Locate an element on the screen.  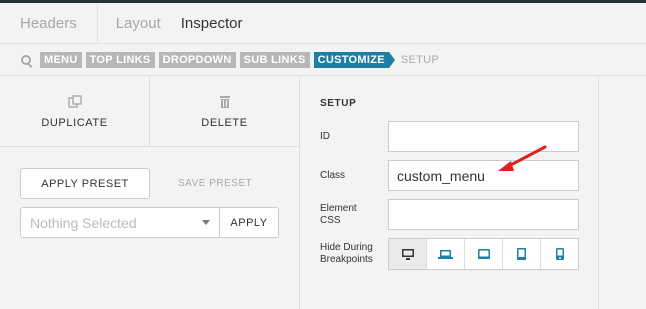
tab-headers: Headers is located at coordinates (48, 23).